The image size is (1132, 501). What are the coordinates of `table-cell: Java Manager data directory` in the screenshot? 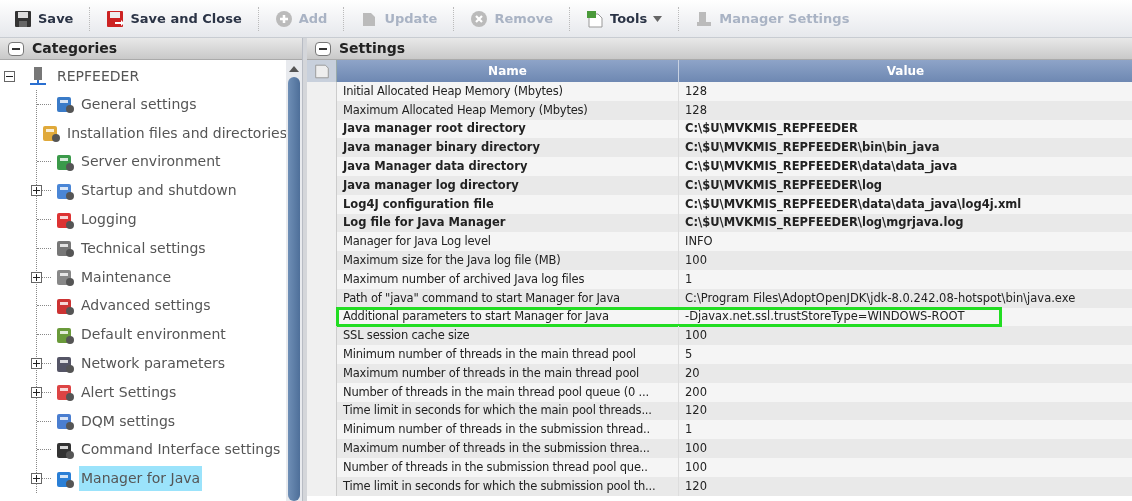 It's located at (508, 166).